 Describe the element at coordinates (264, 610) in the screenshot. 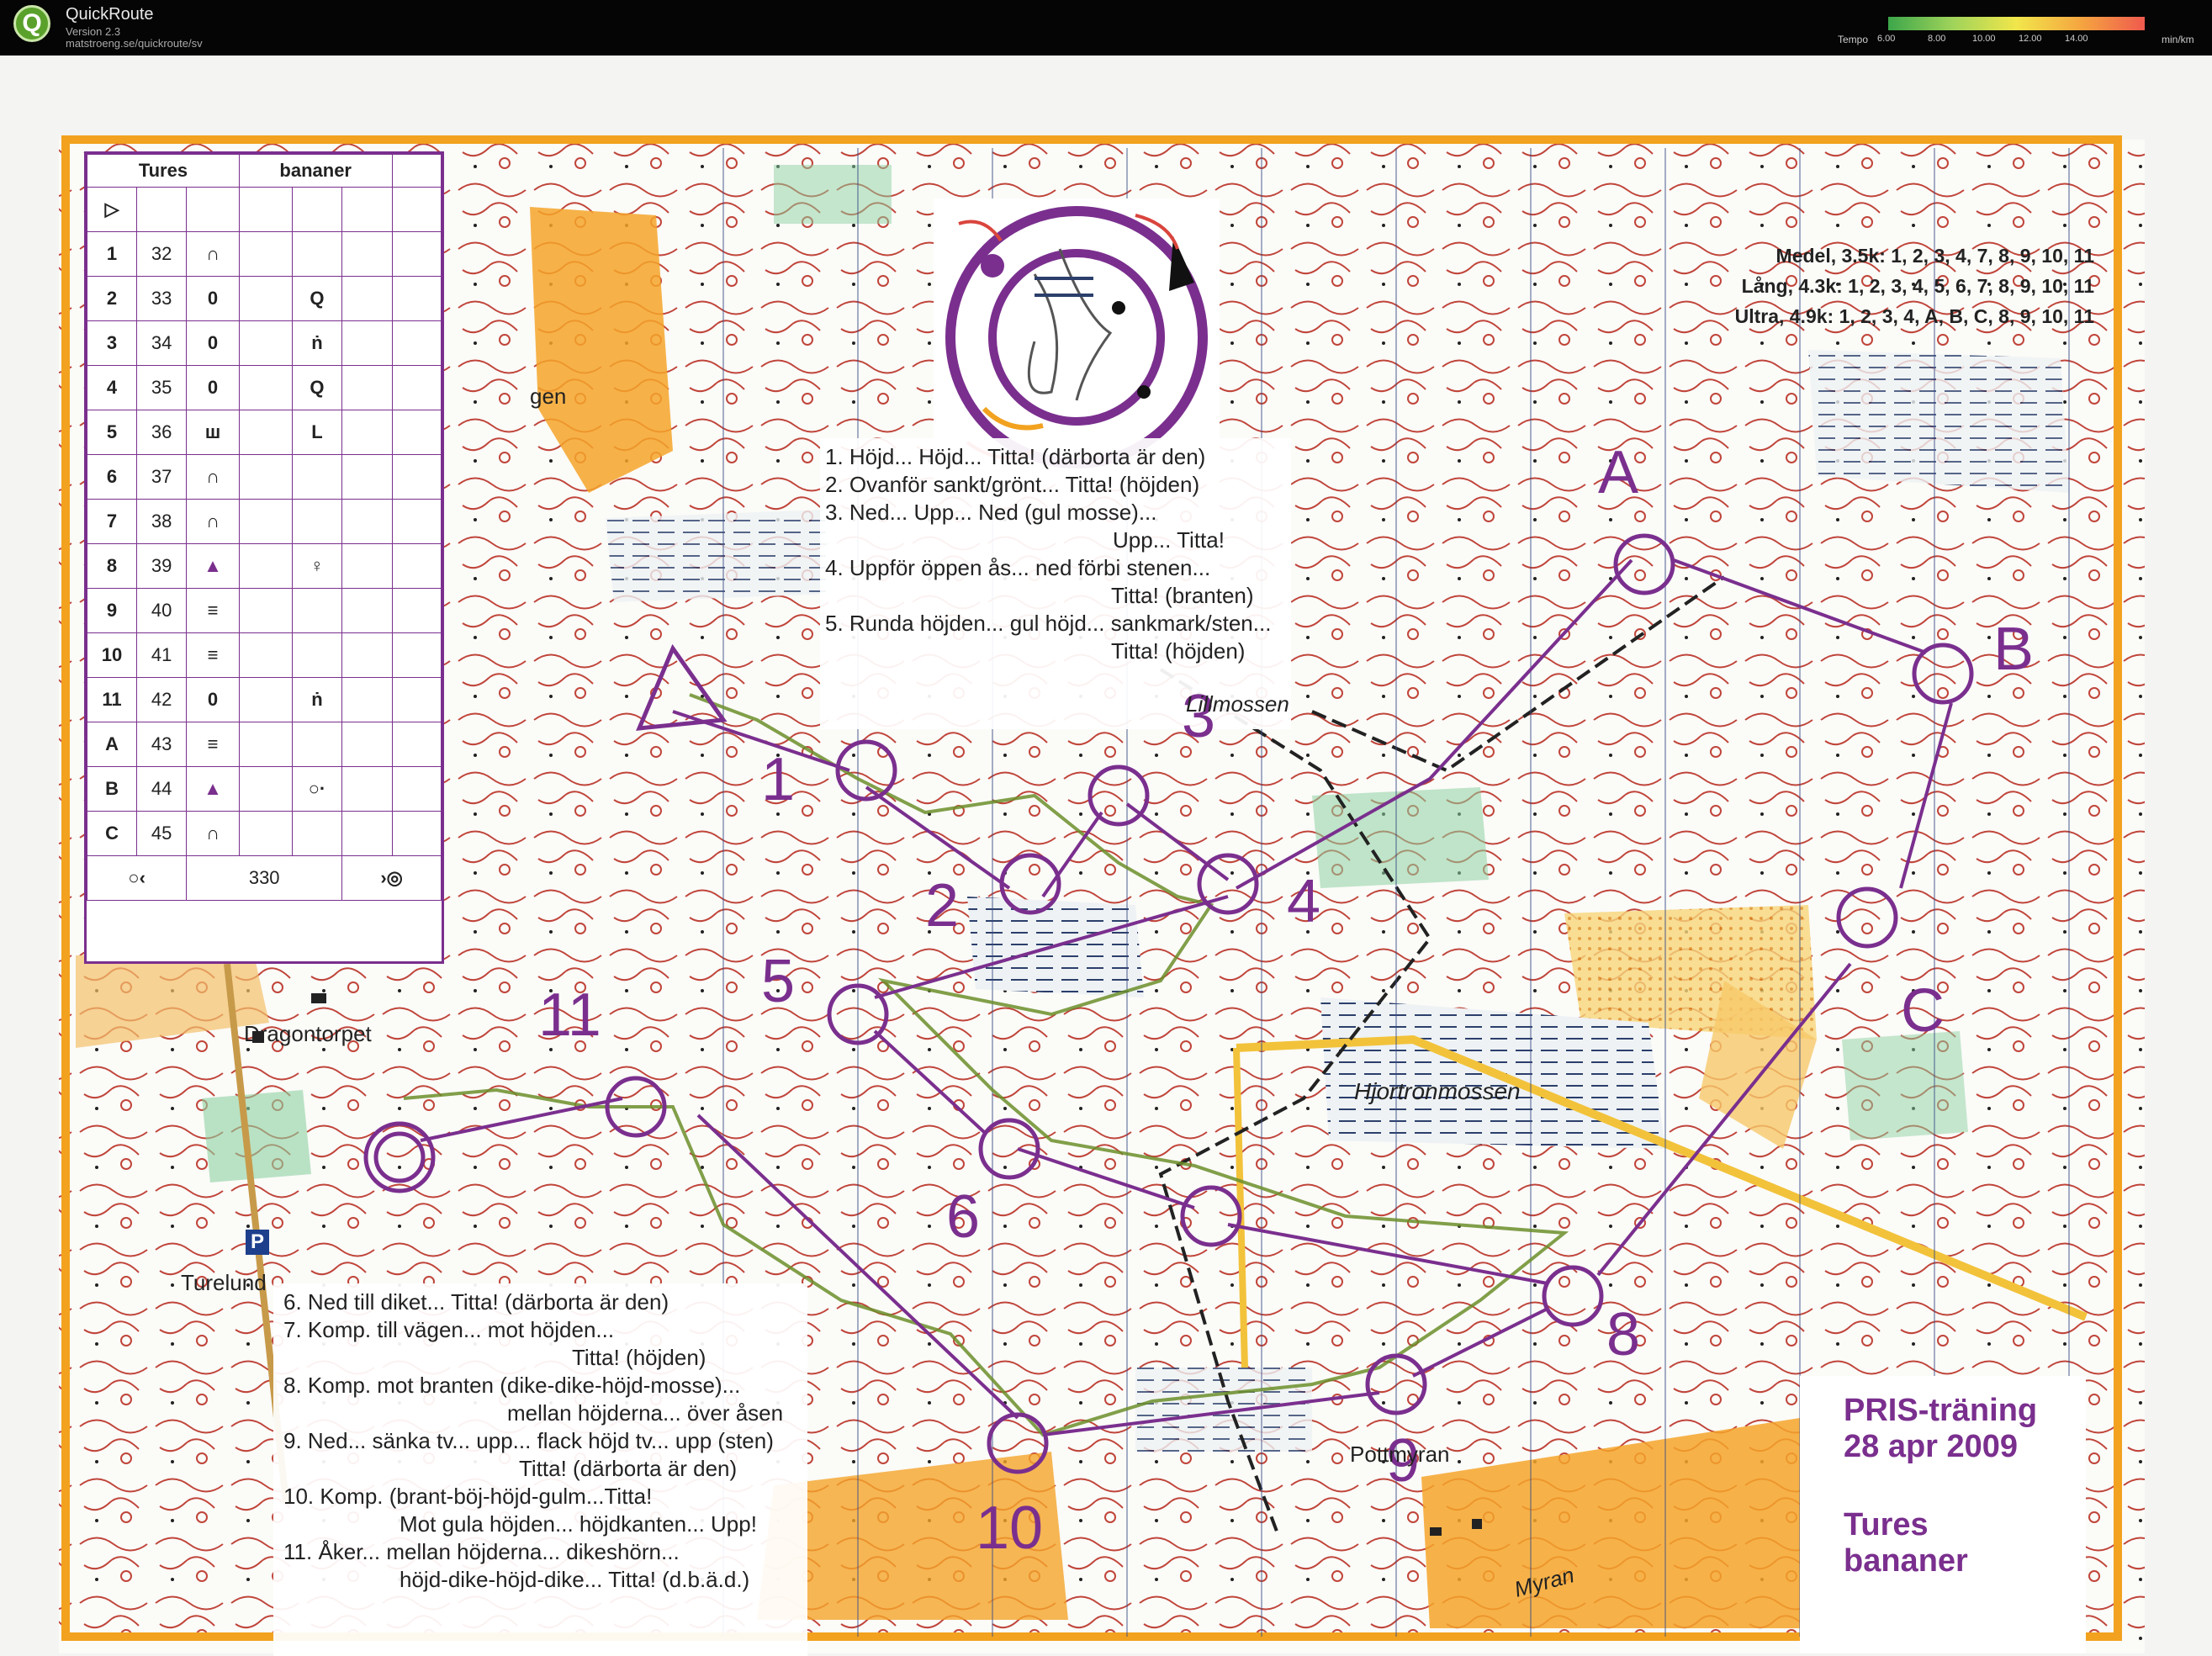

I see `legend-row: 9 40 ≡` at that location.